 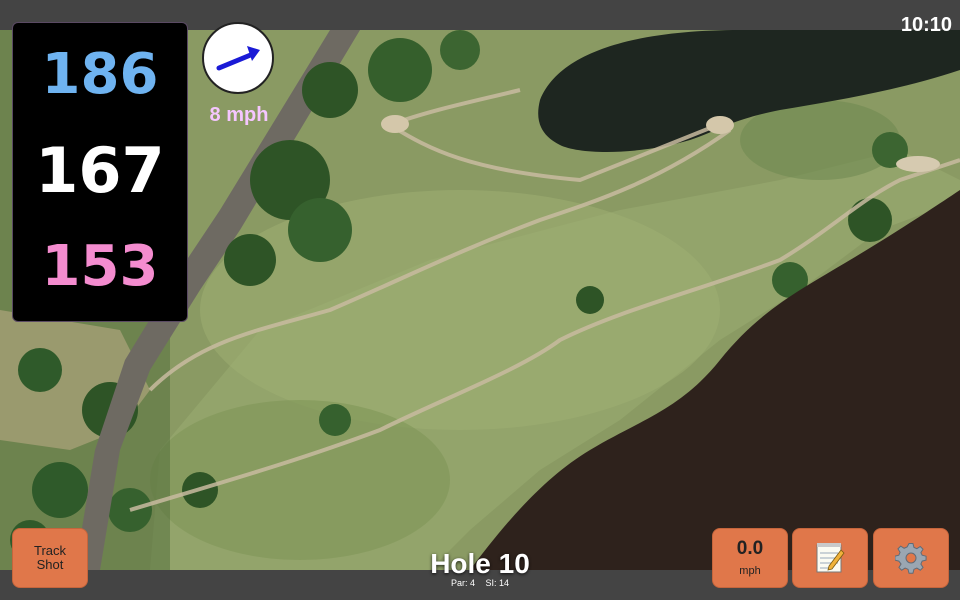 I want to click on hole-stroke-index: SI: 14, so click(x=497, y=583).